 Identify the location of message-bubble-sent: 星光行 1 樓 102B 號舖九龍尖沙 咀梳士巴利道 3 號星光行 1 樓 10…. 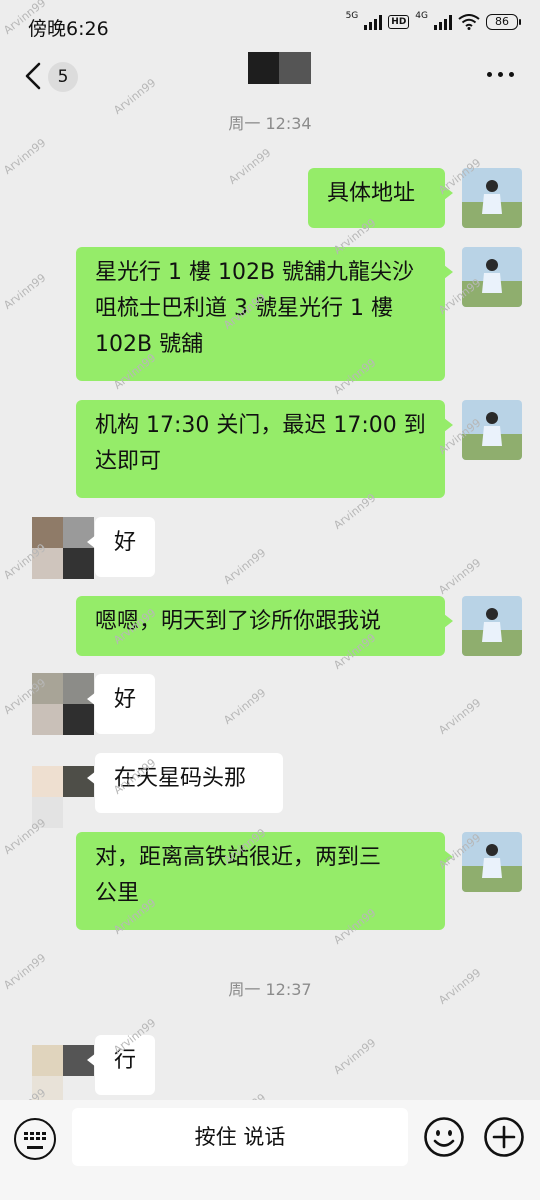
(264, 314).